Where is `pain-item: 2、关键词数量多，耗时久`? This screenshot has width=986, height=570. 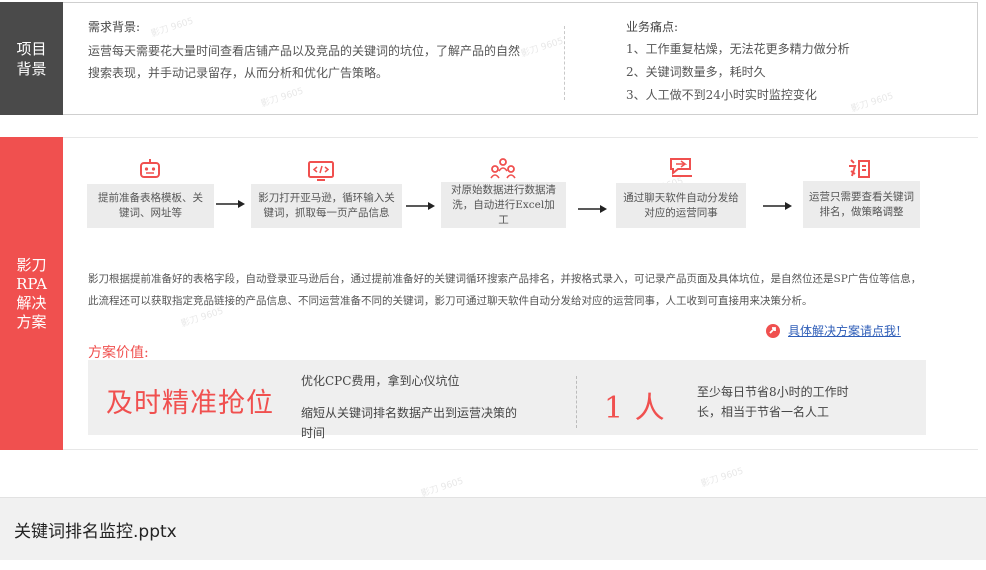 pain-item: 2、关键词数量多，耗时久 is located at coordinates (696, 72).